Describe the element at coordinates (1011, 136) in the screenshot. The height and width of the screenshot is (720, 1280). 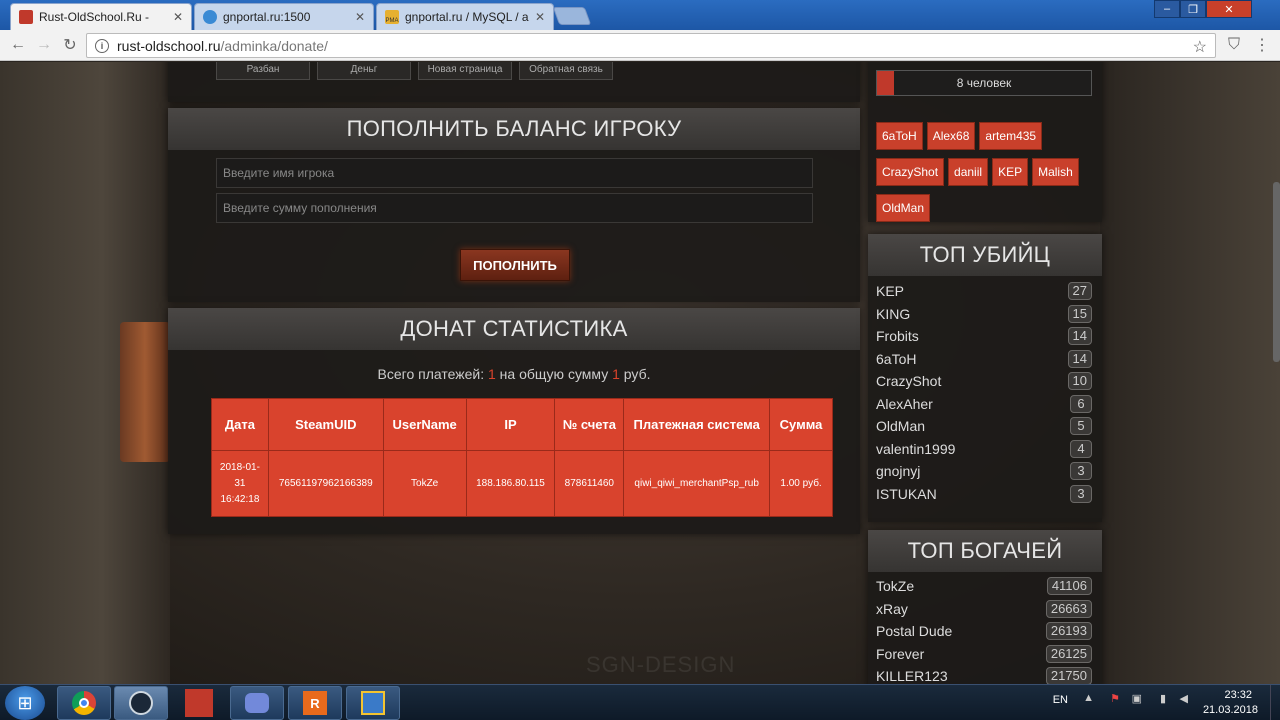
I see `online-player-chip: artem435` at that location.